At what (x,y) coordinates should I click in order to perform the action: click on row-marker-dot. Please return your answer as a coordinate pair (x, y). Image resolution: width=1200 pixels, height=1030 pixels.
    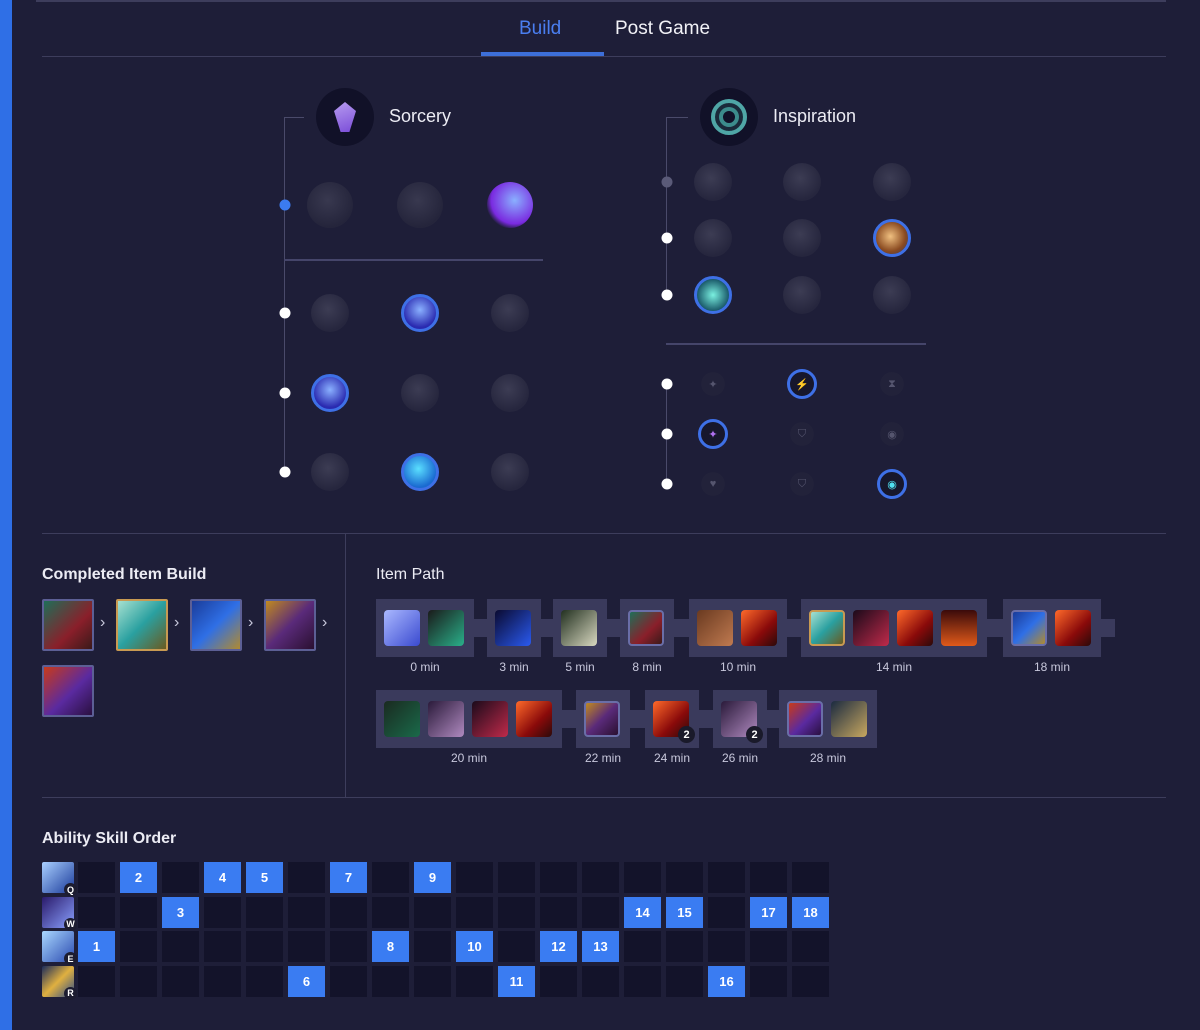
    Looking at the image, I should click on (285, 205).